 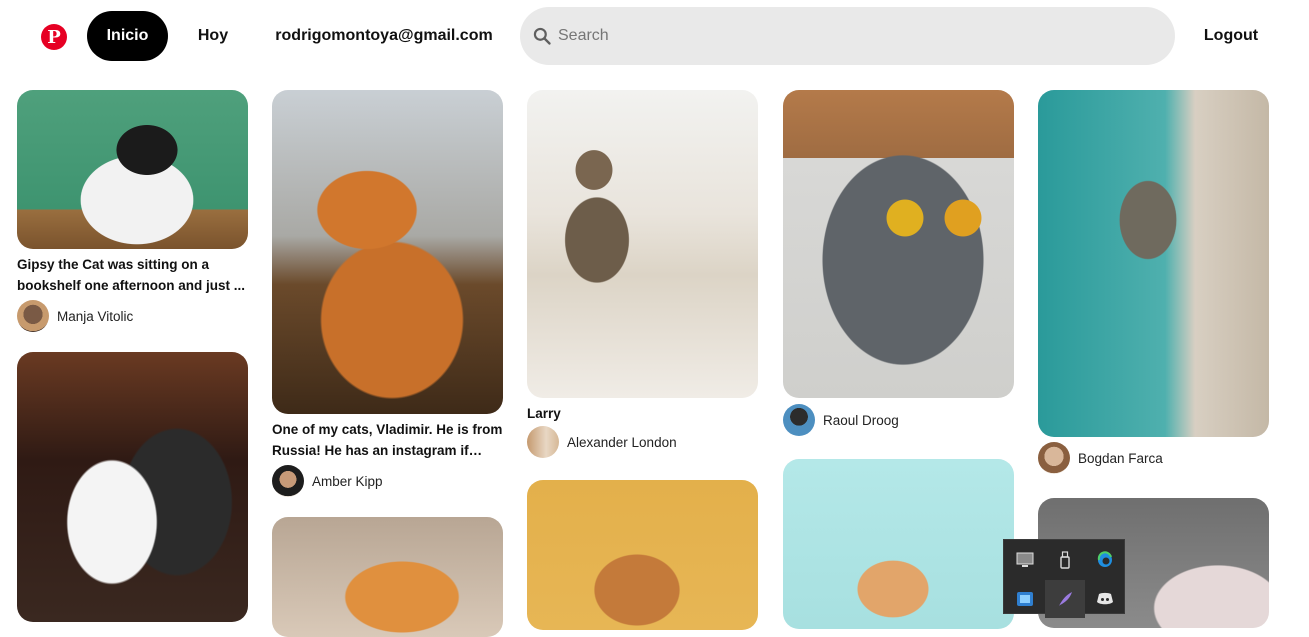 I want to click on pinterest-logo-icon: P, so click(x=54, y=37).